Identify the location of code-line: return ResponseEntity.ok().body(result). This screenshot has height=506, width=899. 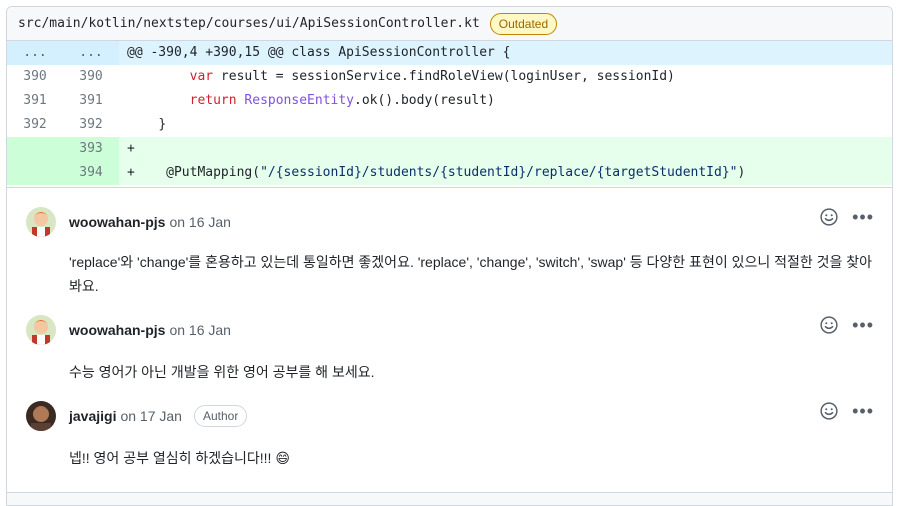
(307, 101).